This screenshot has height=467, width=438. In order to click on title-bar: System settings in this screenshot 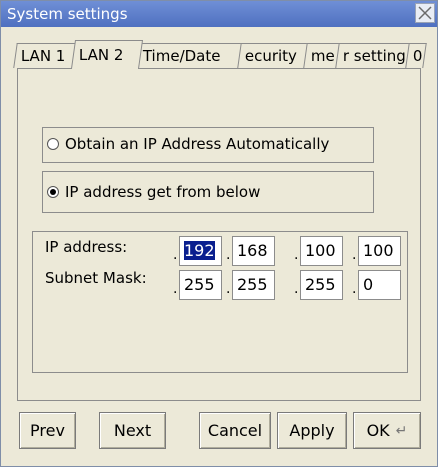, I will do `click(219, 14)`.